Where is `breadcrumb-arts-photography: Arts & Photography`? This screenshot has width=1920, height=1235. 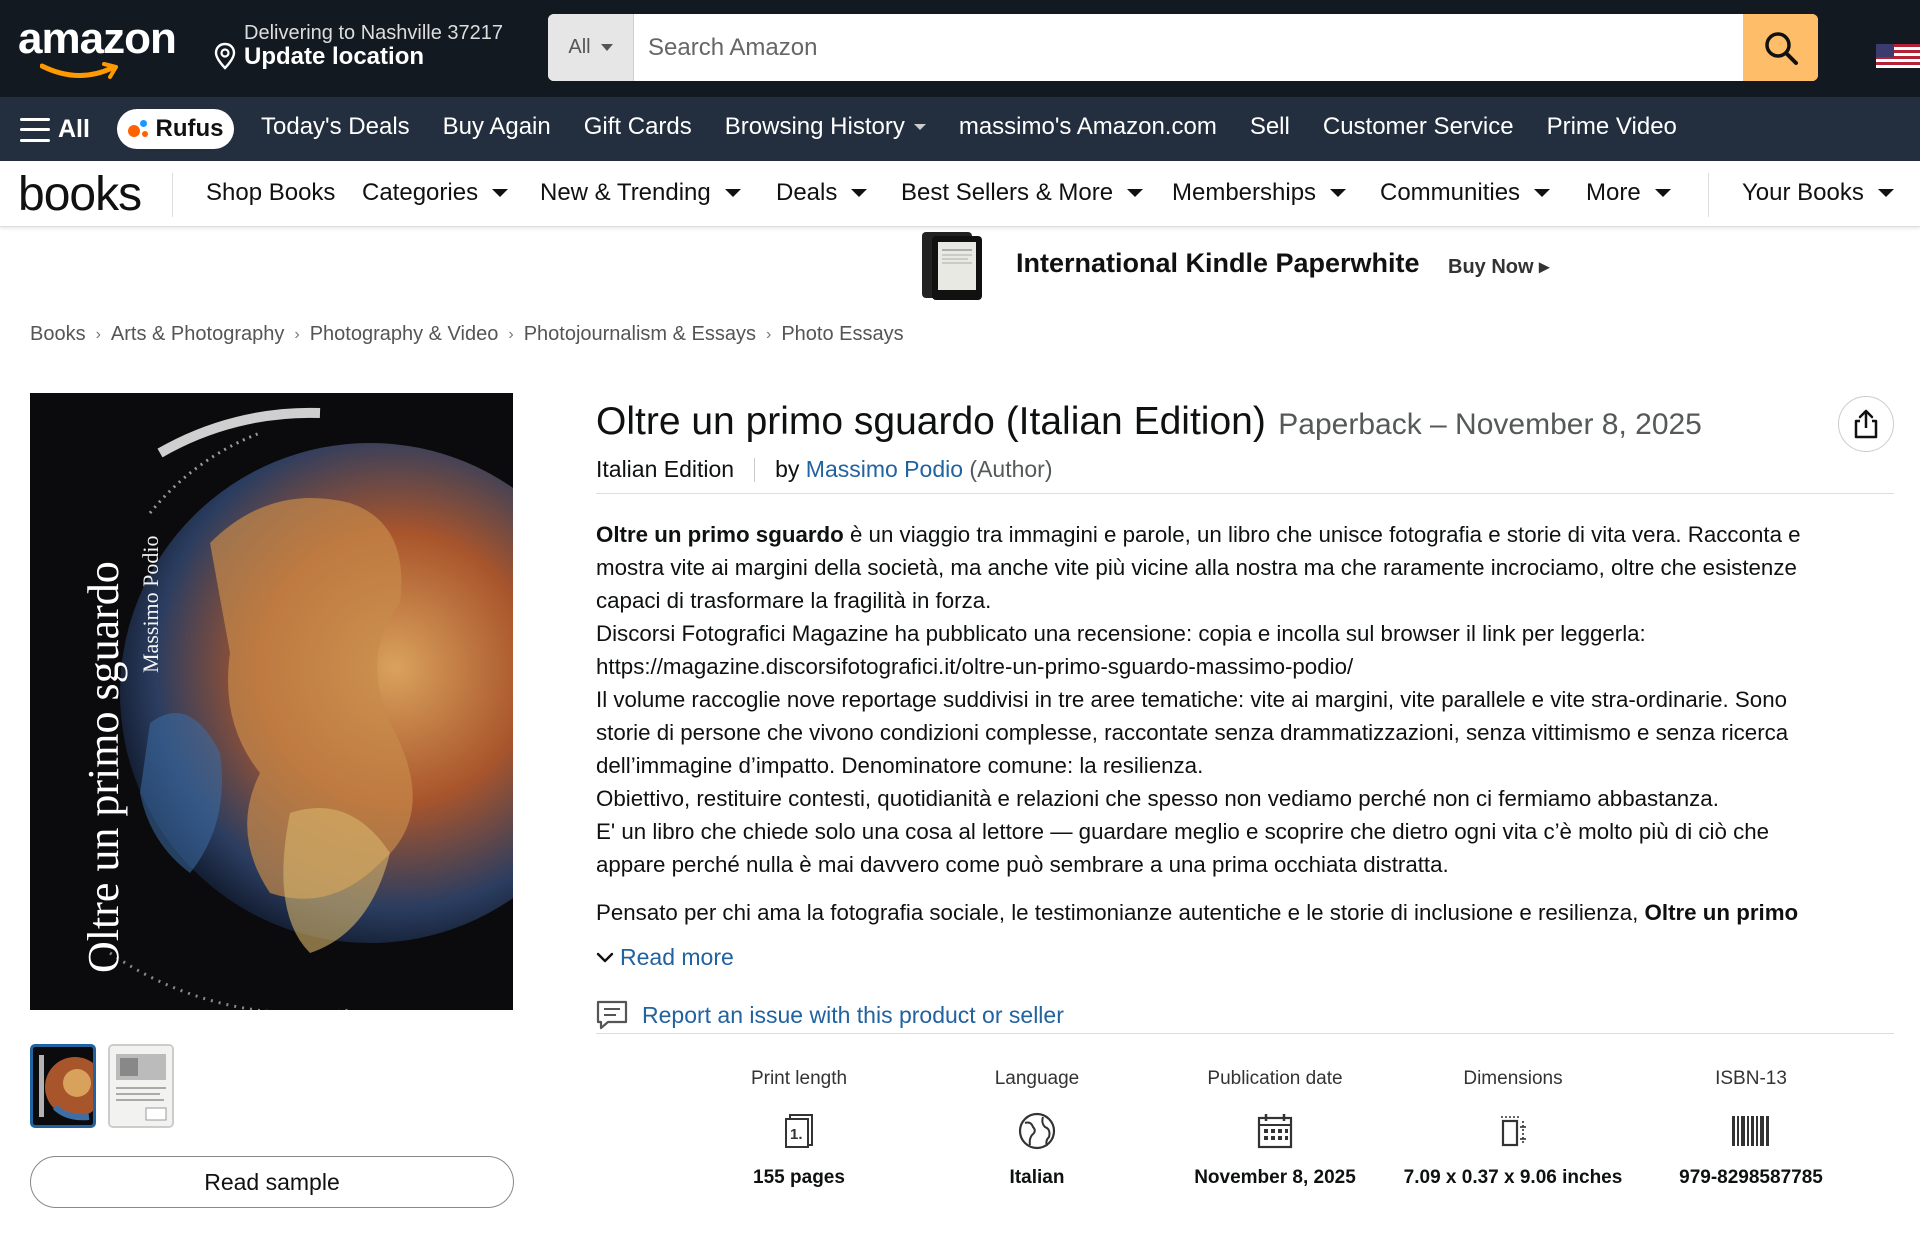 breadcrumb-arts-photography: Arts & Photography is located at coordinates (197, 334).